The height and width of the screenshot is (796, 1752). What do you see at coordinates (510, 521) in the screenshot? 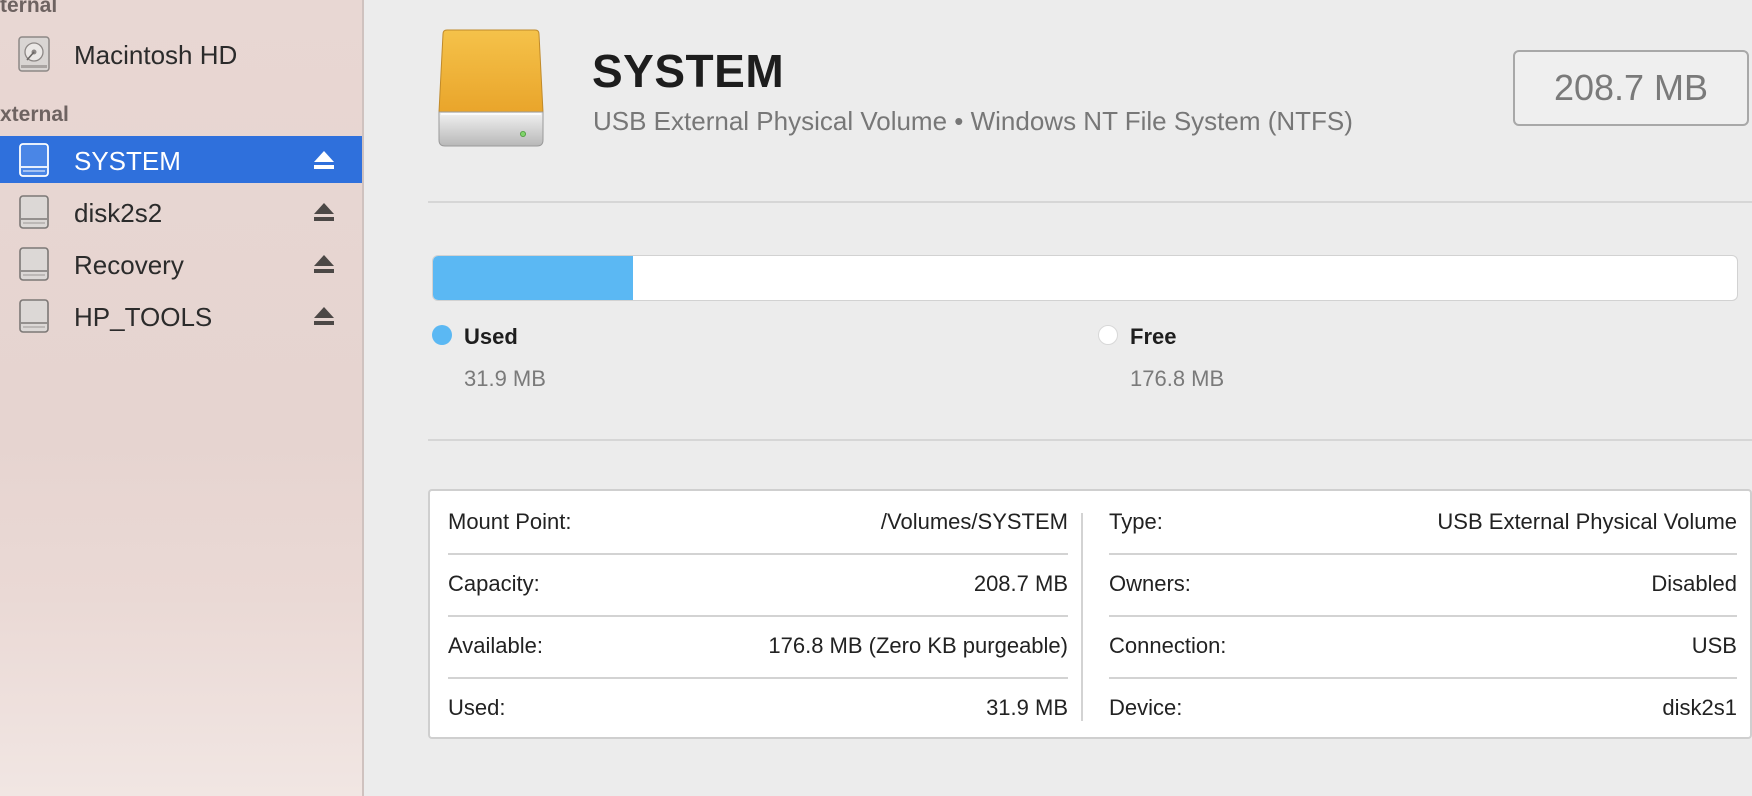
I see `info-label: Mount Point:` at bounding box center [510, 521].